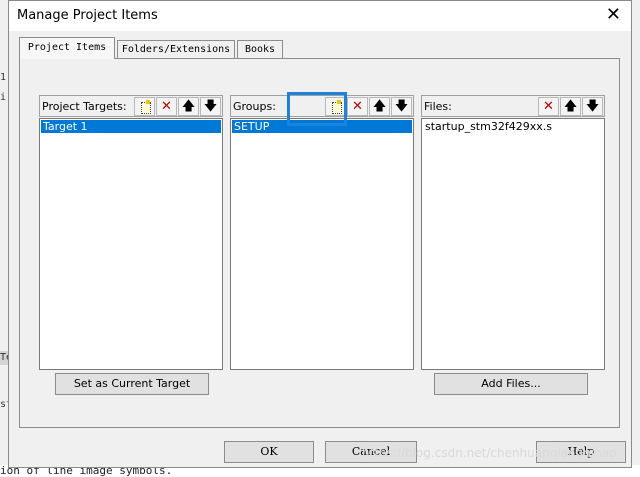 This screenshot has height=477, width=640. What do you see at coordinates (322, 106) in the screenshot?
I see `groups-header: Groups: ✕ 🡅 🡇` at bounding box center [322, 106].